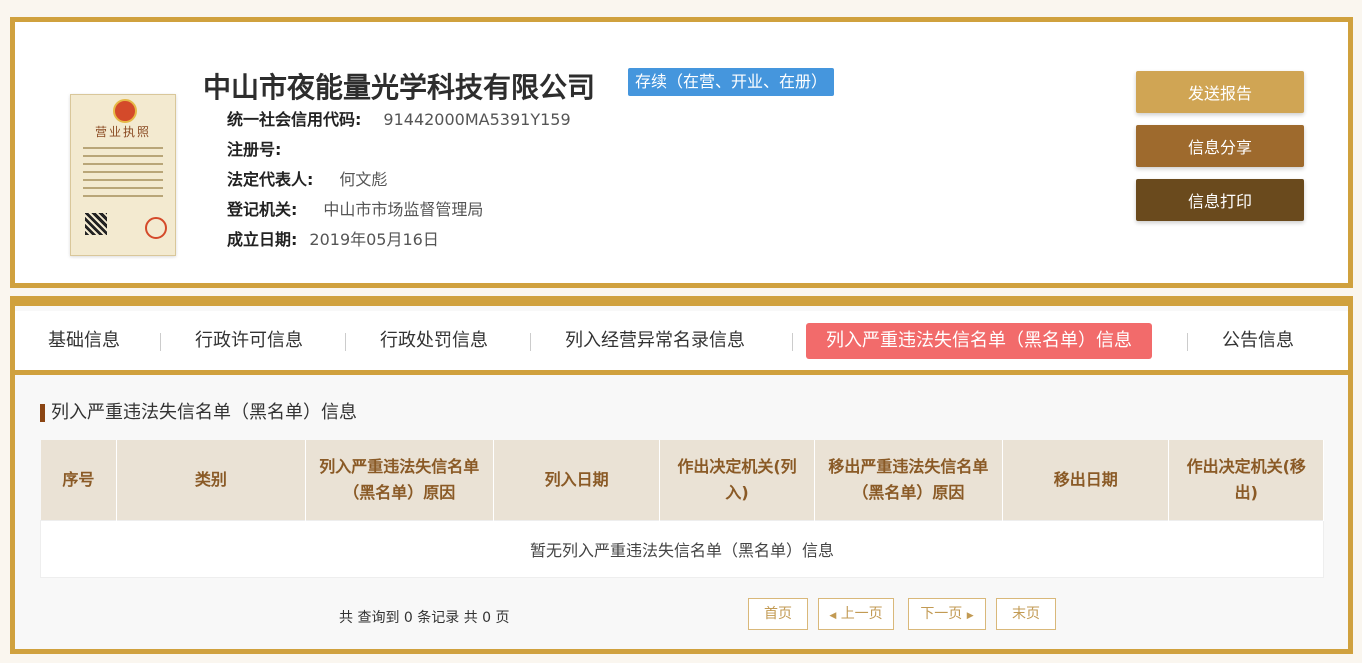 This screenshot has width=1362, height=663. I want to click on first-page-button: 首页, so click(778, 614).